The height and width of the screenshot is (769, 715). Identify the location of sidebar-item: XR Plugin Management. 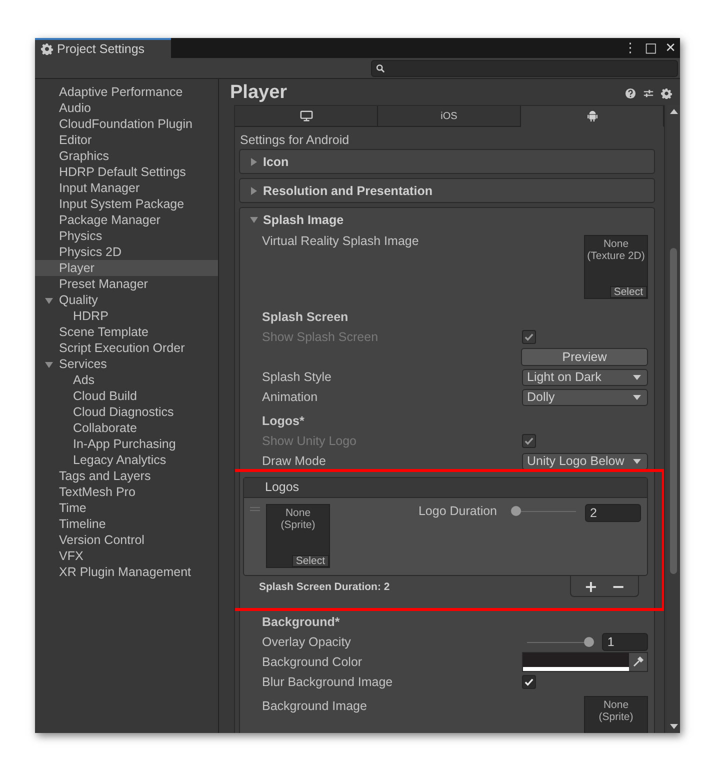
(126, 572).